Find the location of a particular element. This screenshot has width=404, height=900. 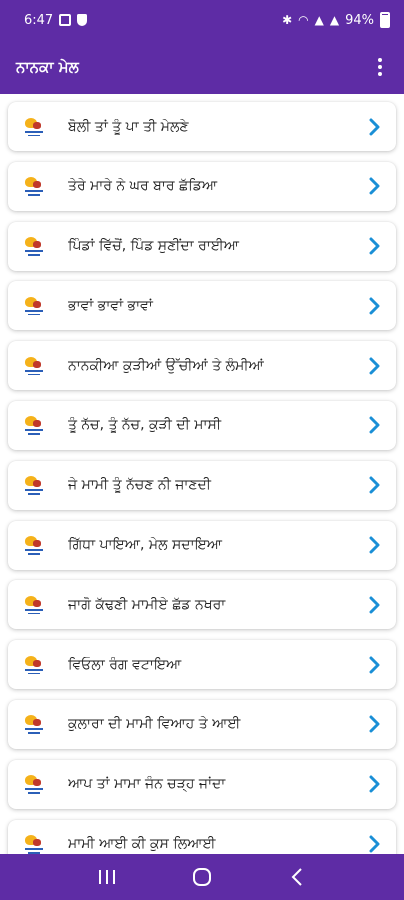

list-item: ਤੂੰ ਨੱਚ, ਤੂੰ ਨੱਚ, ਕੁੜੀ ਦੀ ਮਾਸੀ is located at coordinates (202, 425).